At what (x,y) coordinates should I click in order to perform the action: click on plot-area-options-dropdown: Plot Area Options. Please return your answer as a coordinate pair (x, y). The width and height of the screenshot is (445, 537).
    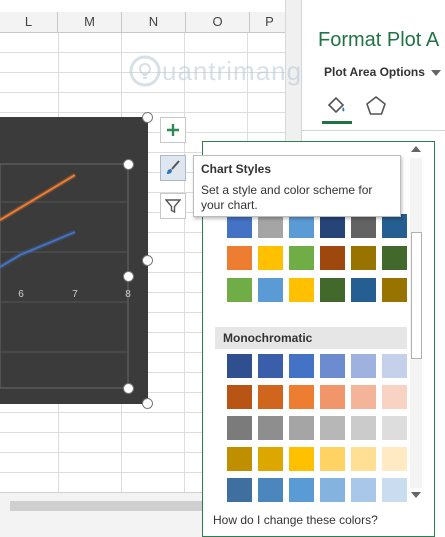
    Looking at the image, I should click on (382, 72).